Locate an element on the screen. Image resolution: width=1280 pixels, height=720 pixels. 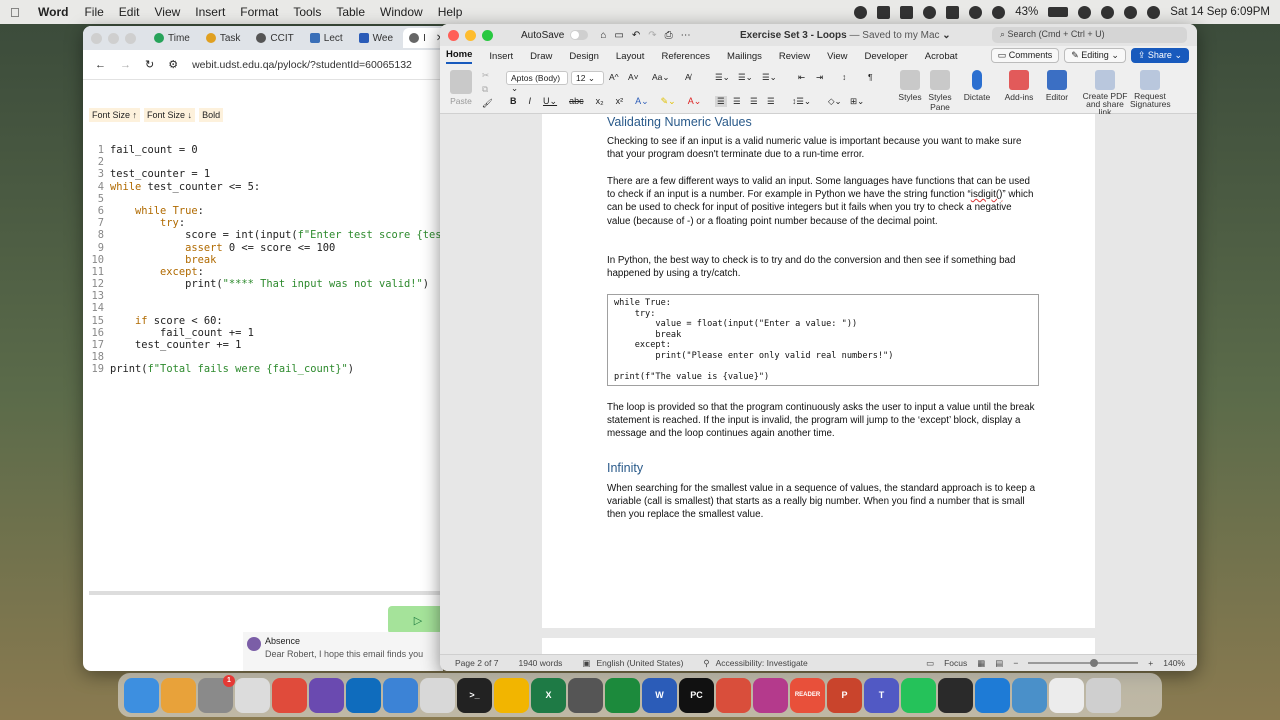
reader-icon: READER is located at coordinates (807, 695).